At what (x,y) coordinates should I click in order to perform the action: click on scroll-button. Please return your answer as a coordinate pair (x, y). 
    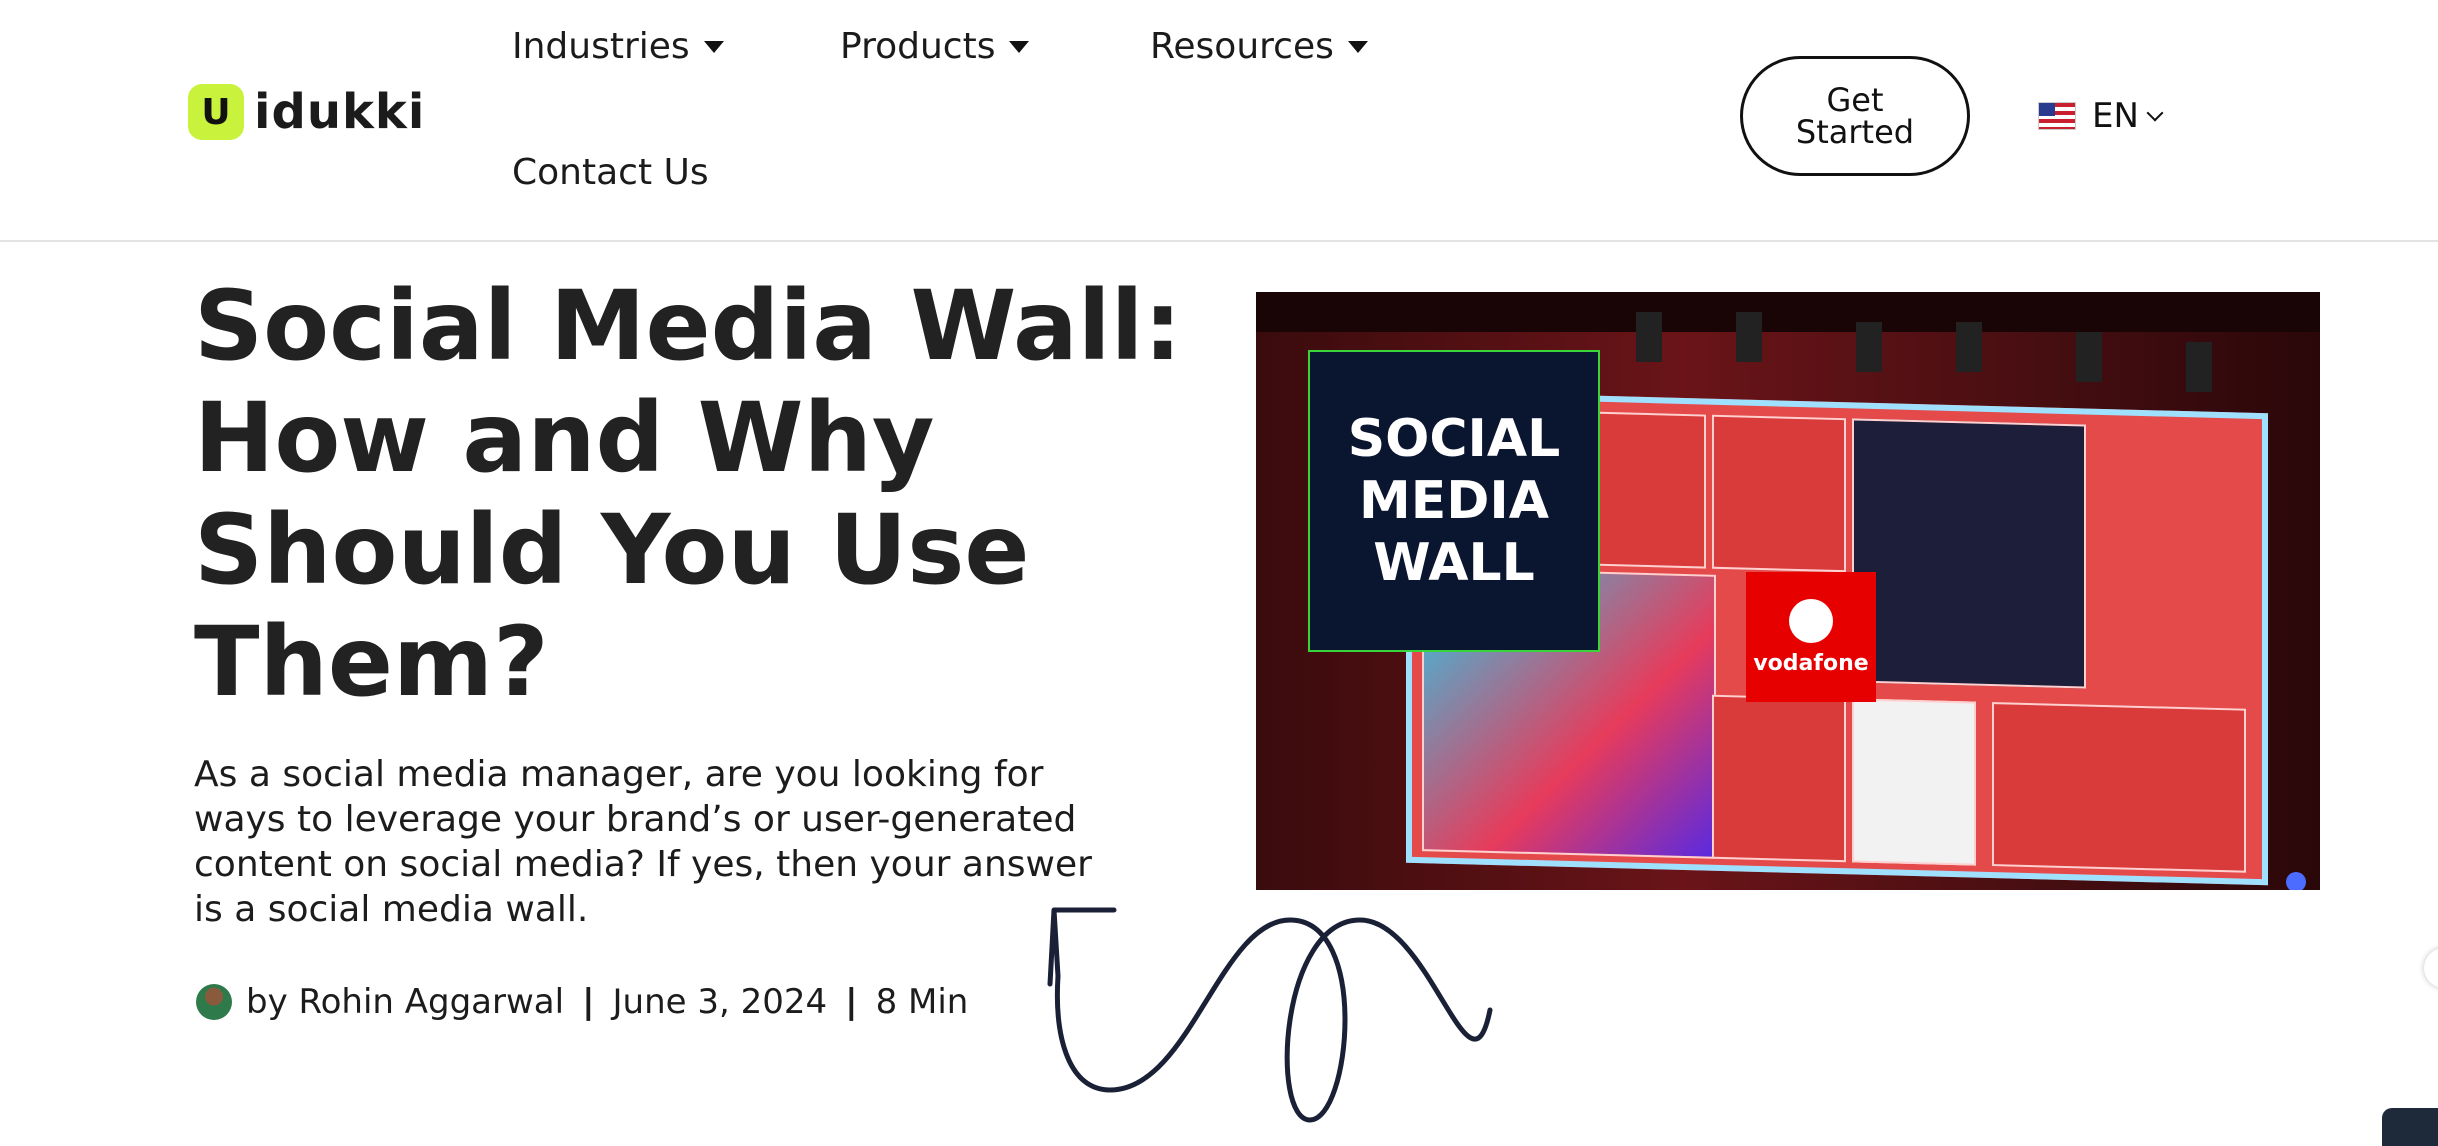
    Looking at the image, I should click on (2431, 968).